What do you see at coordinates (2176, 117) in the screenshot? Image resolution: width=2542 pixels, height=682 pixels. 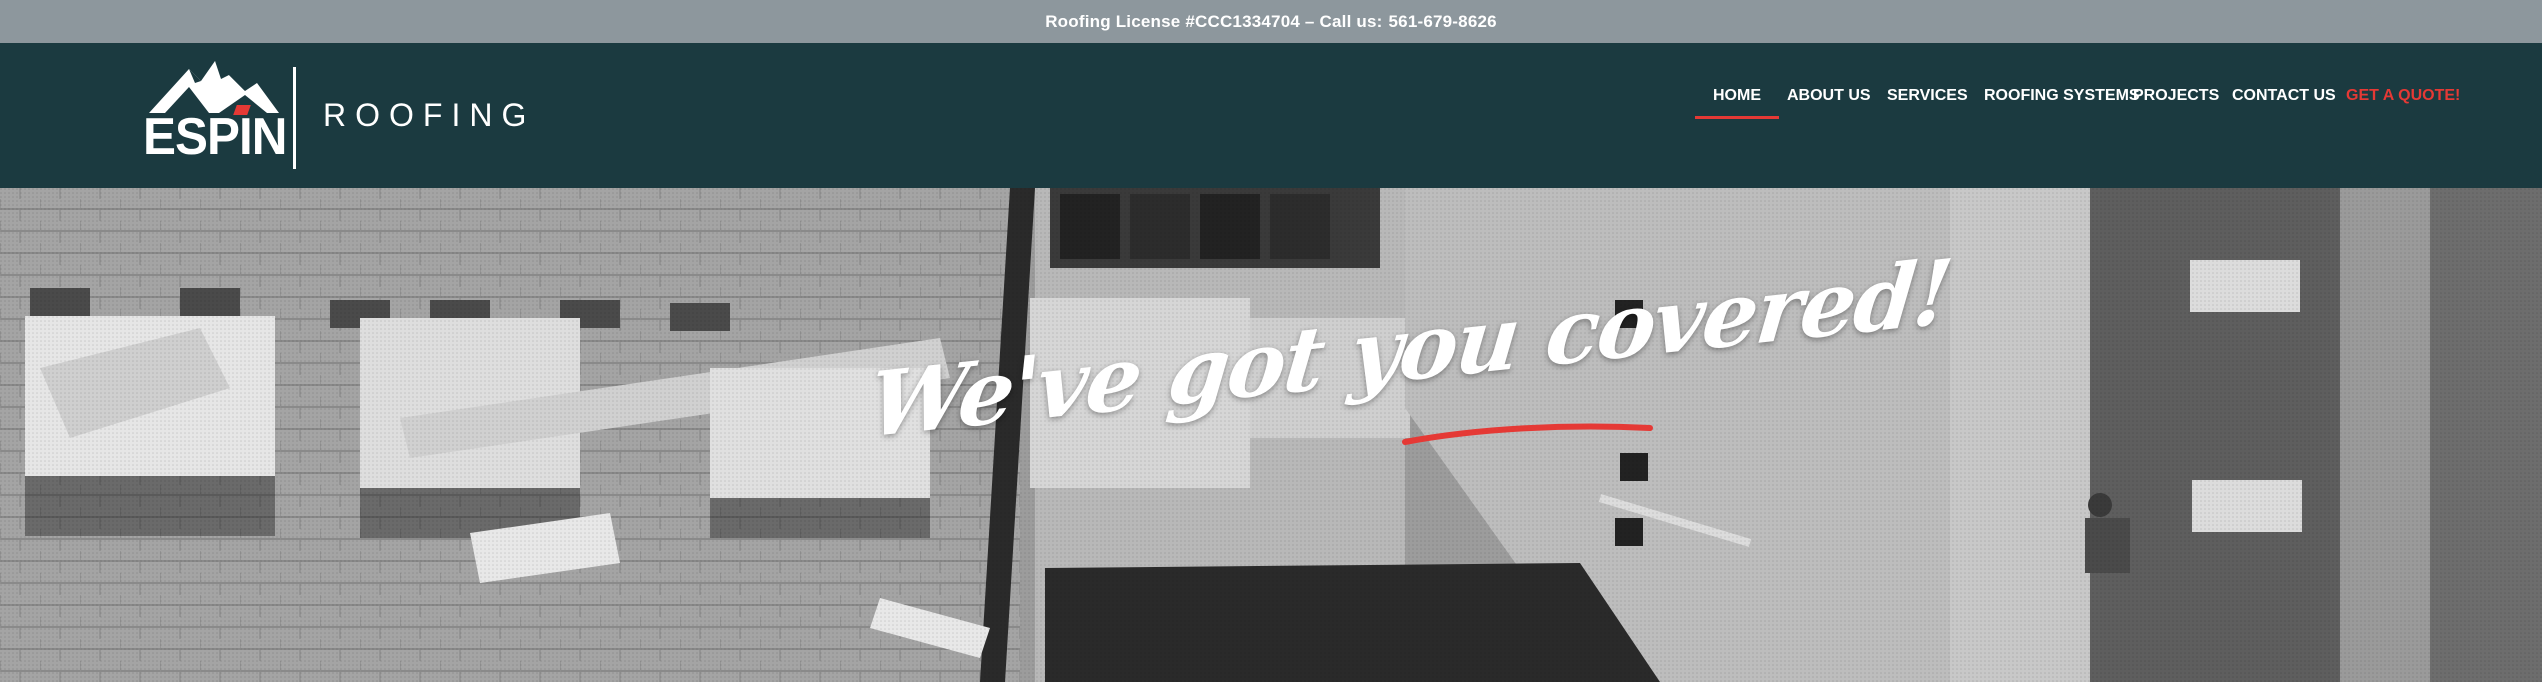 I see `nav-item-projects: PROJECTS` at bounding box center [2176, 117].